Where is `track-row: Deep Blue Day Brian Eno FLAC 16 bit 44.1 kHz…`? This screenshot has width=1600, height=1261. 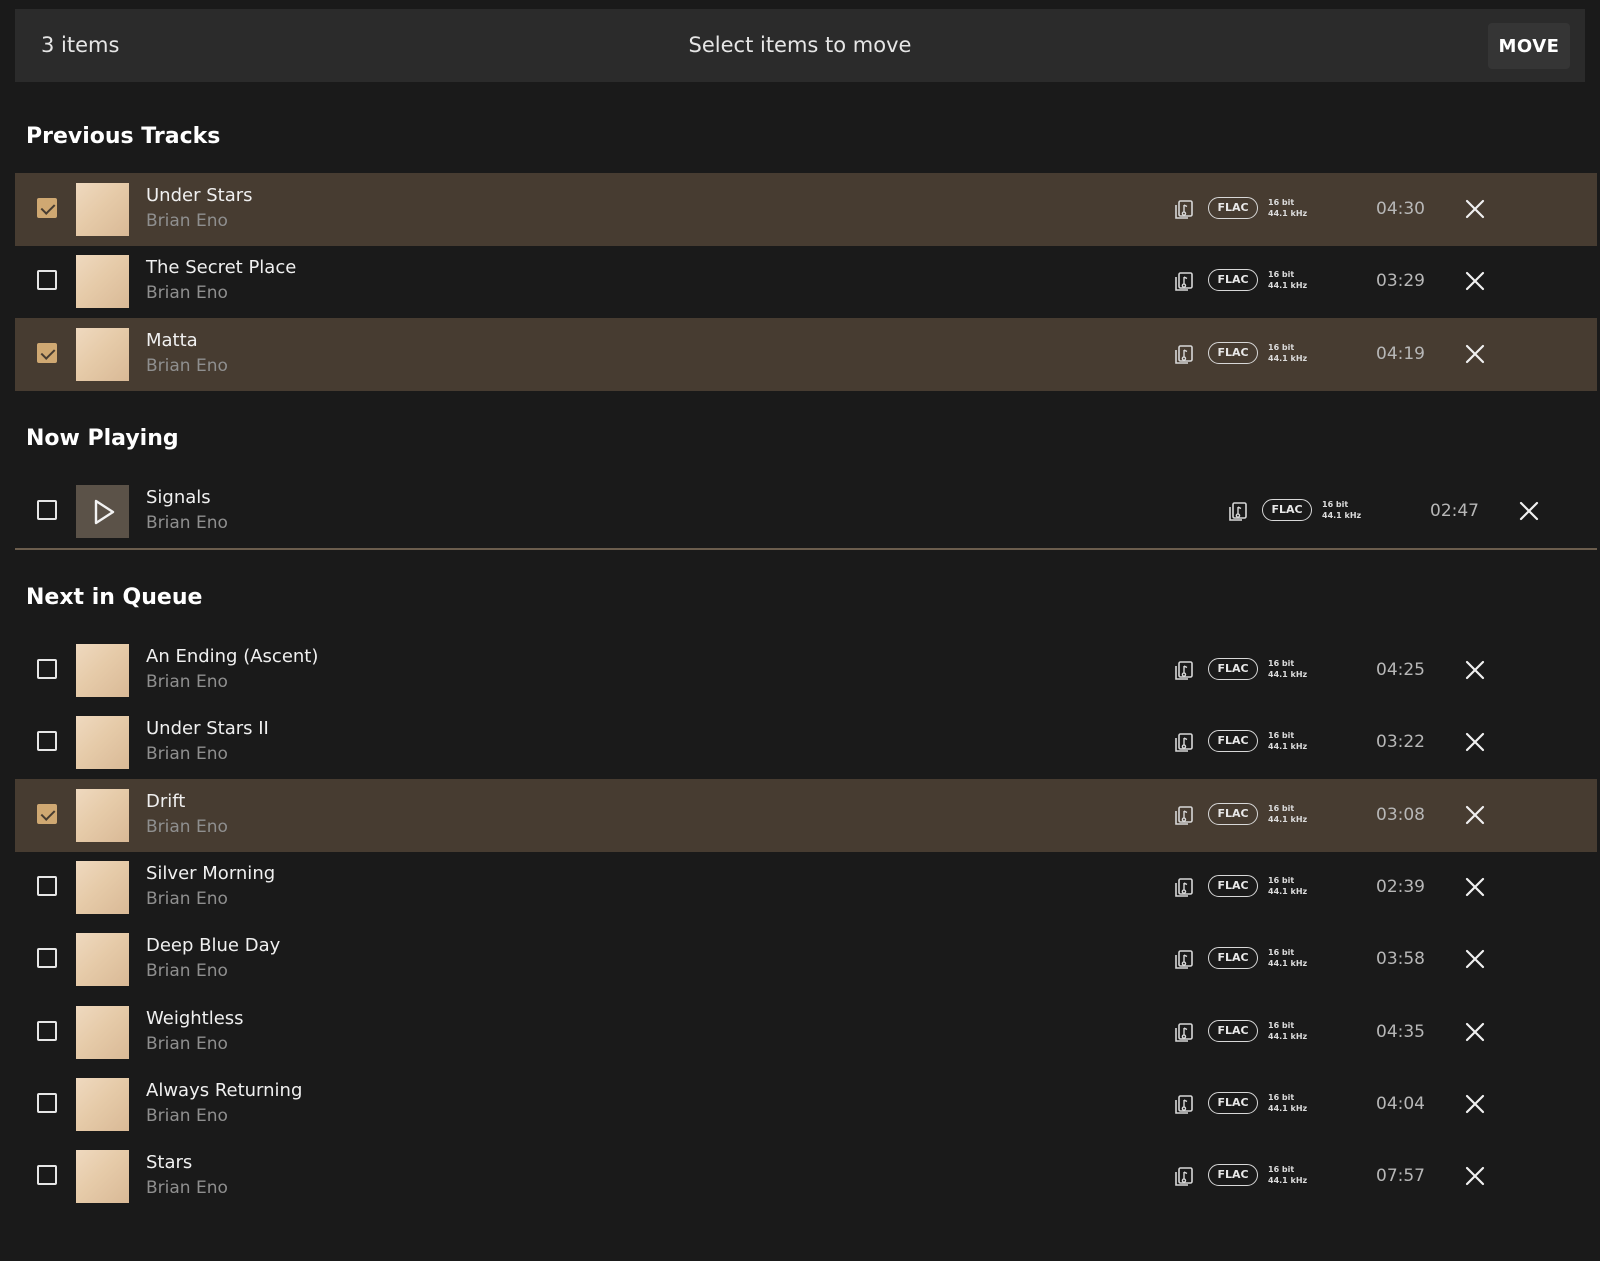
track-row: Deep Blue Day Brian Eno FLAC 16 bit 44.1 kHz… is located at coordinates (806, 959).